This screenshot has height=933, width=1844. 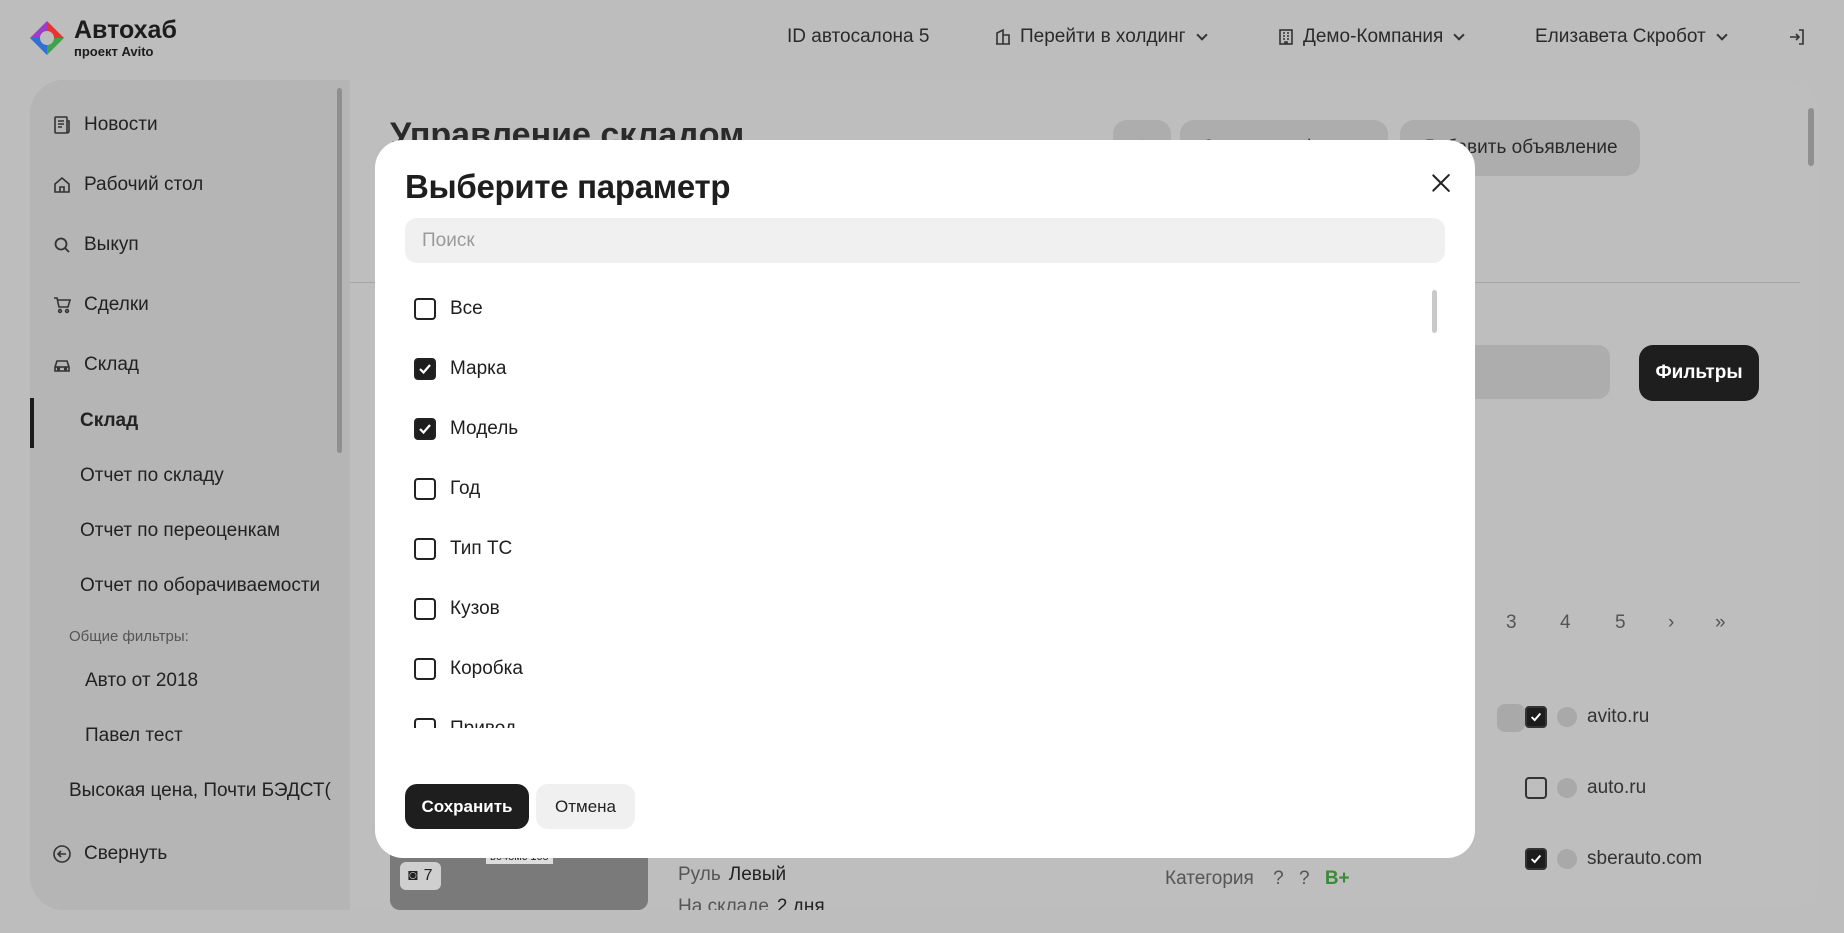 I want to click on logo-subtitle: проект Avito, so click(x=114, y=51).